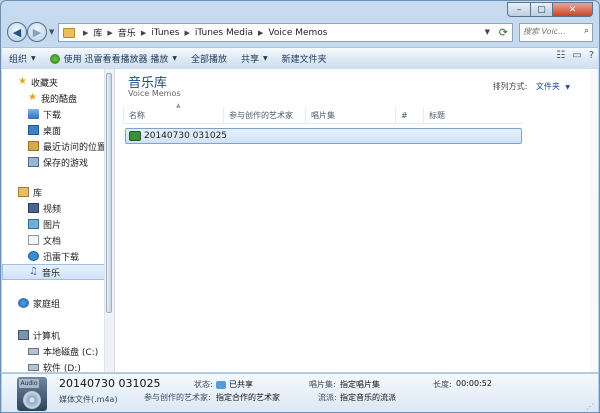 The height and width of the screenshot is (413, 600). What do you see at coordinates (33, 271) in the screenshot?
I see `music-note-icon: ♫` at bounding box center [33, 271].